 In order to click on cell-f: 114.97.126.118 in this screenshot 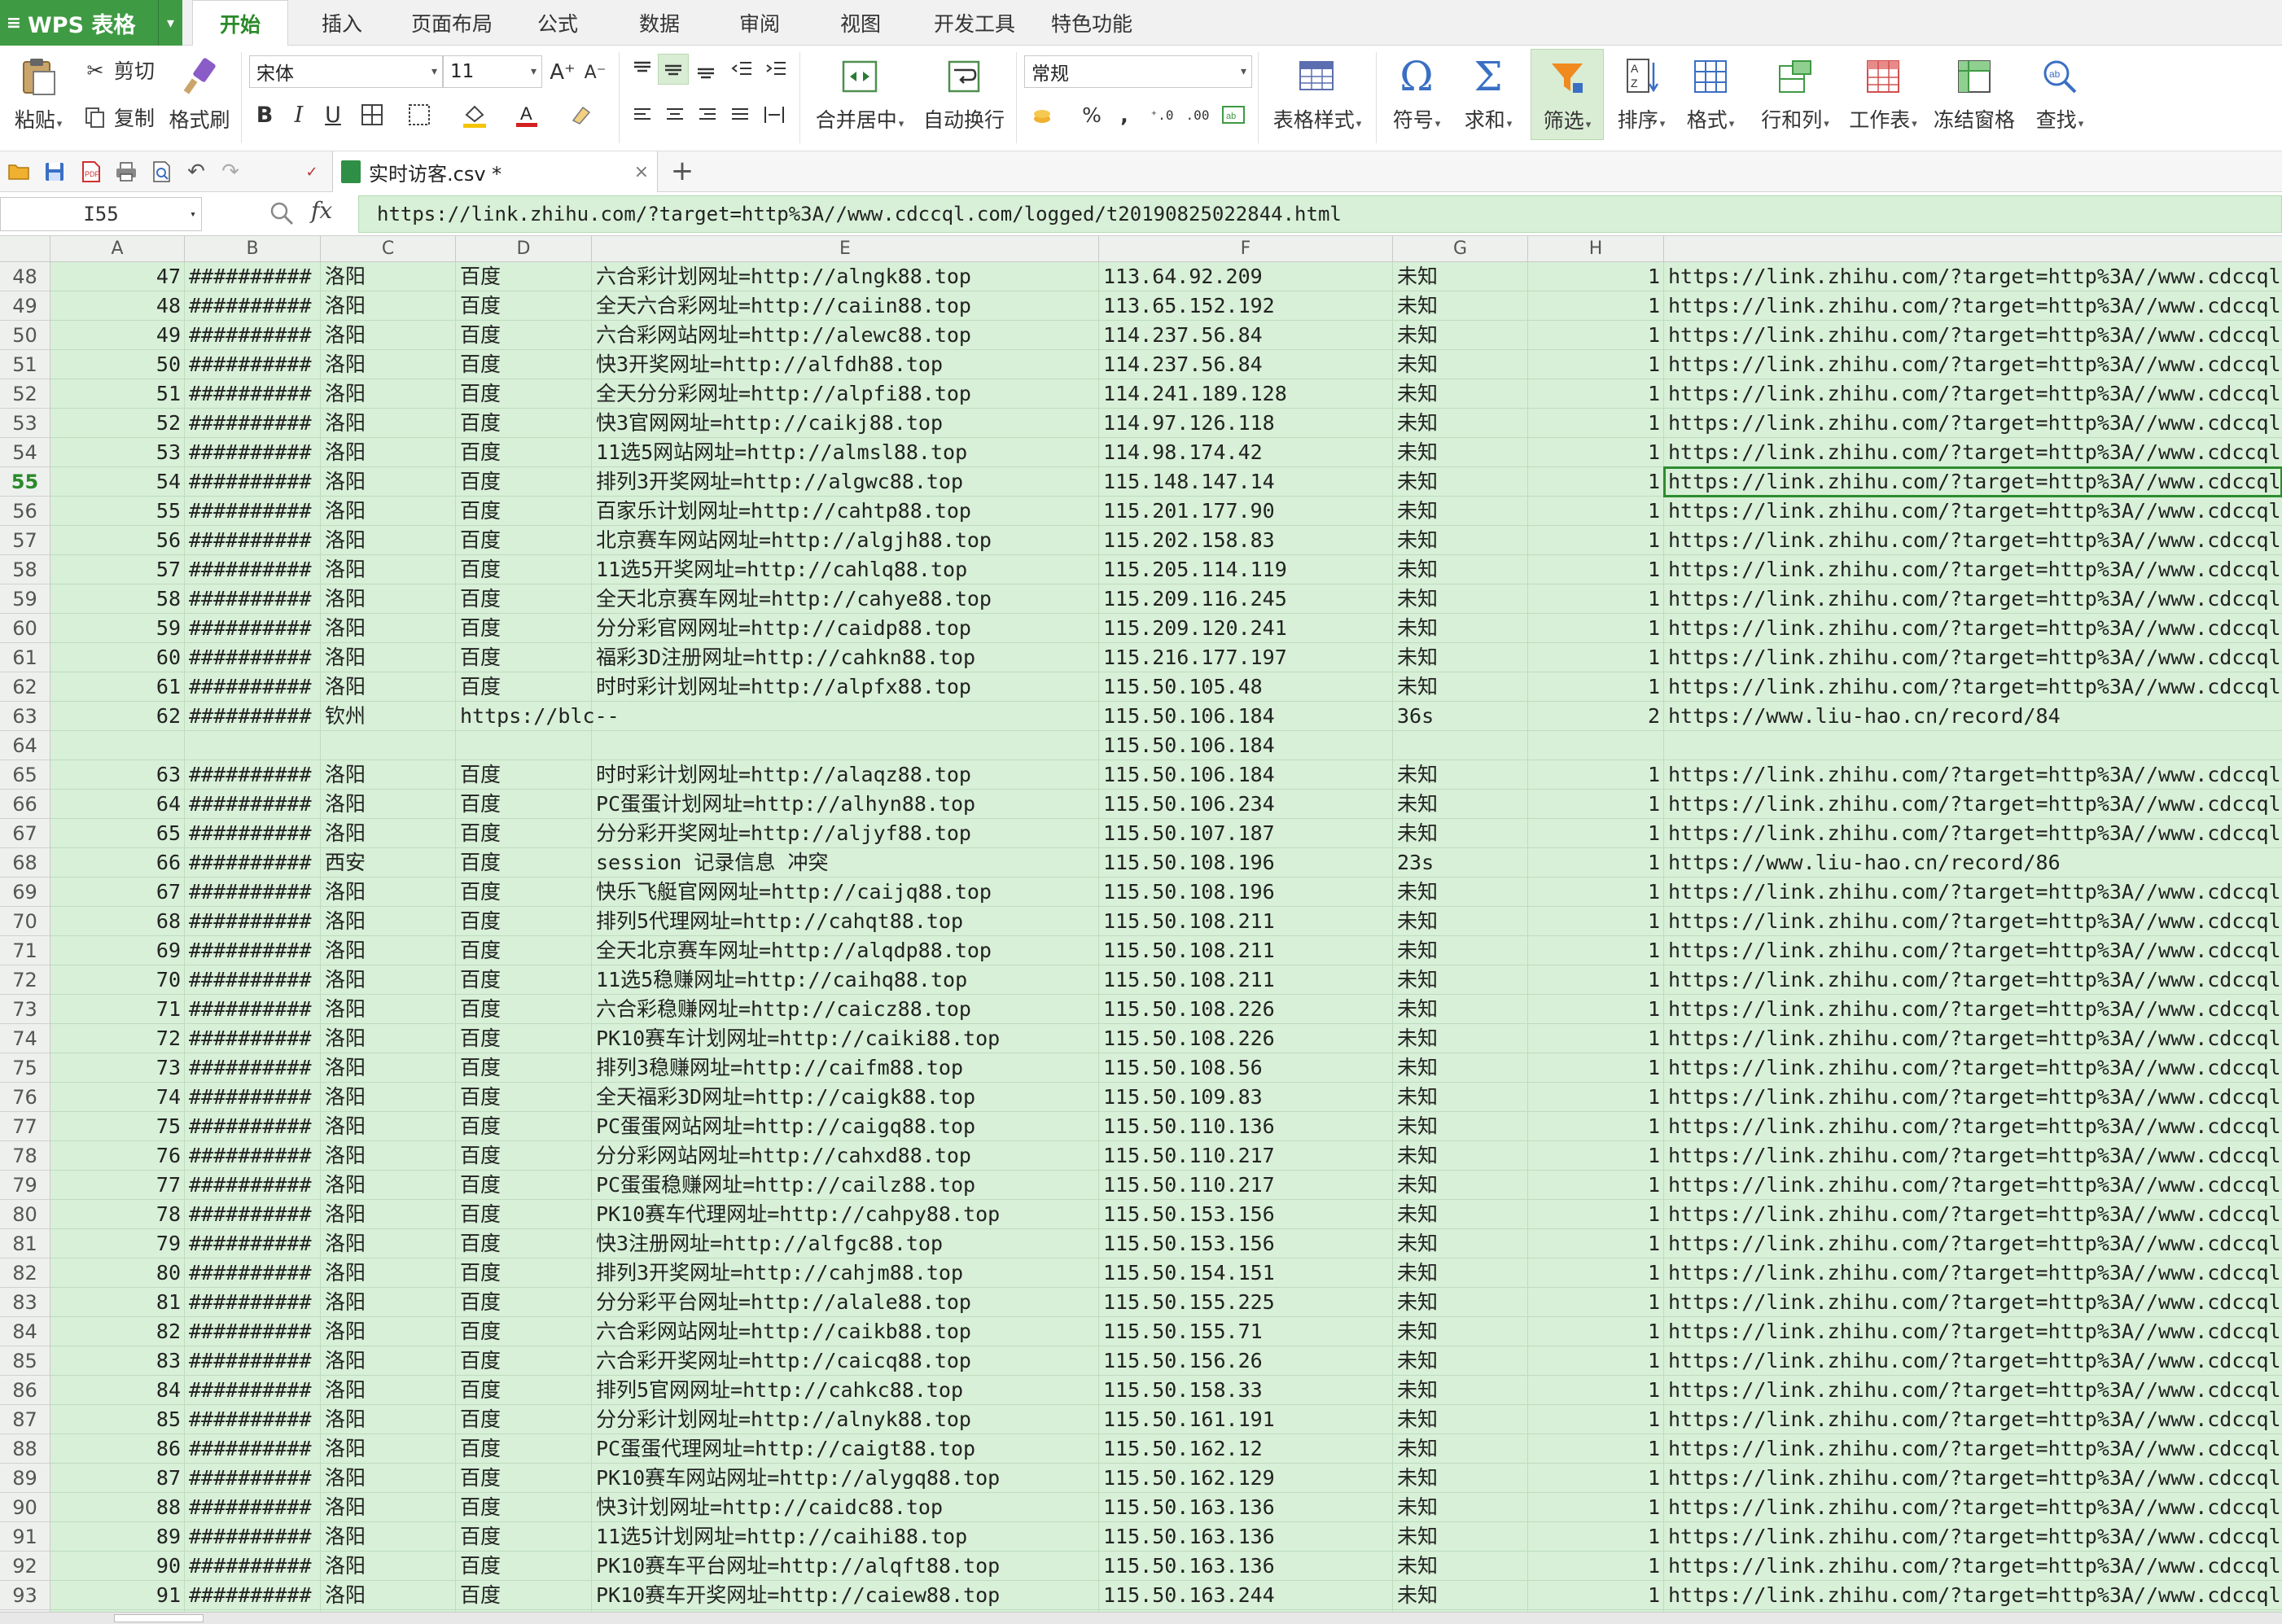, I will do `click(1246, 423)`.